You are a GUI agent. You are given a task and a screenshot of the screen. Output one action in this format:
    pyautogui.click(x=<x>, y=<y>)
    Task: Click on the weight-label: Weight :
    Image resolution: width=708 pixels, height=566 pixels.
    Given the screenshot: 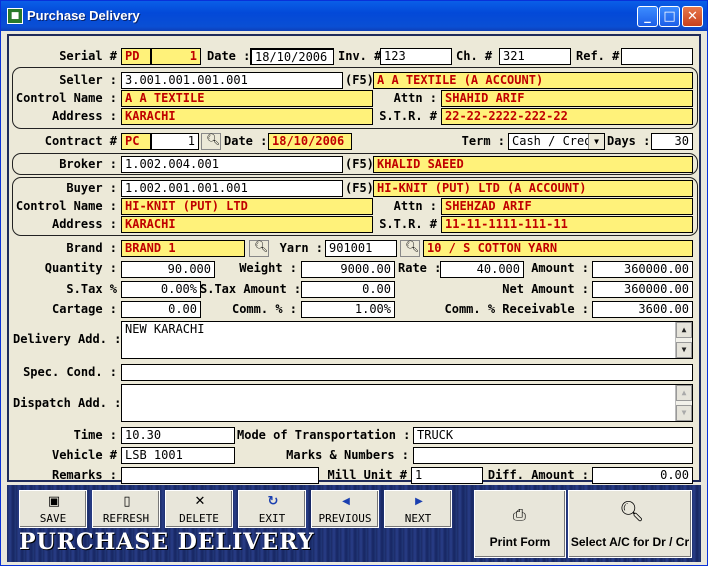 What is the action you would take?
    pyautogui.click(x=268, y=268)
    